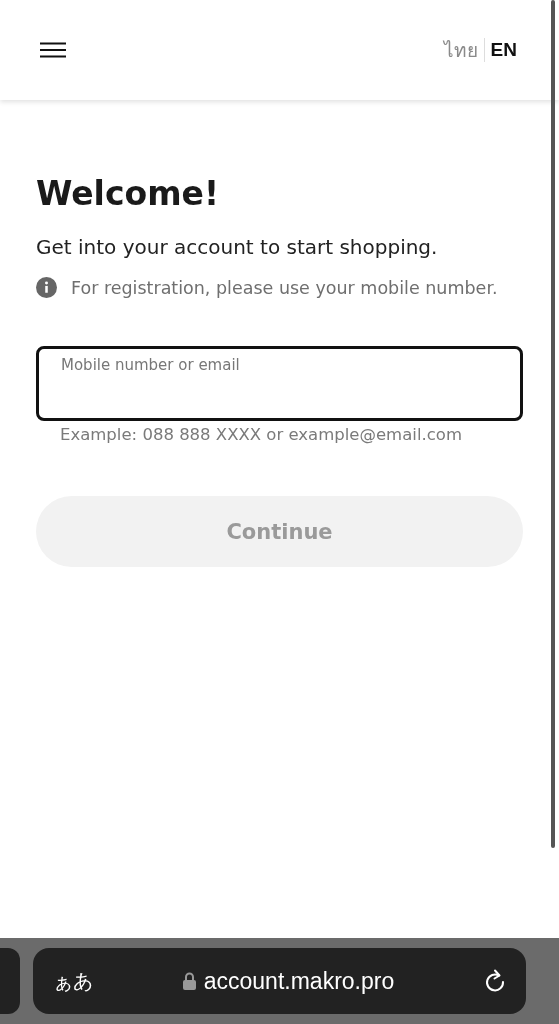 This screenshot has height=1024, width=559. Describe the element at coordinates (128, 193) in the screenshot. I see `page-title: Welcome!` at that location.